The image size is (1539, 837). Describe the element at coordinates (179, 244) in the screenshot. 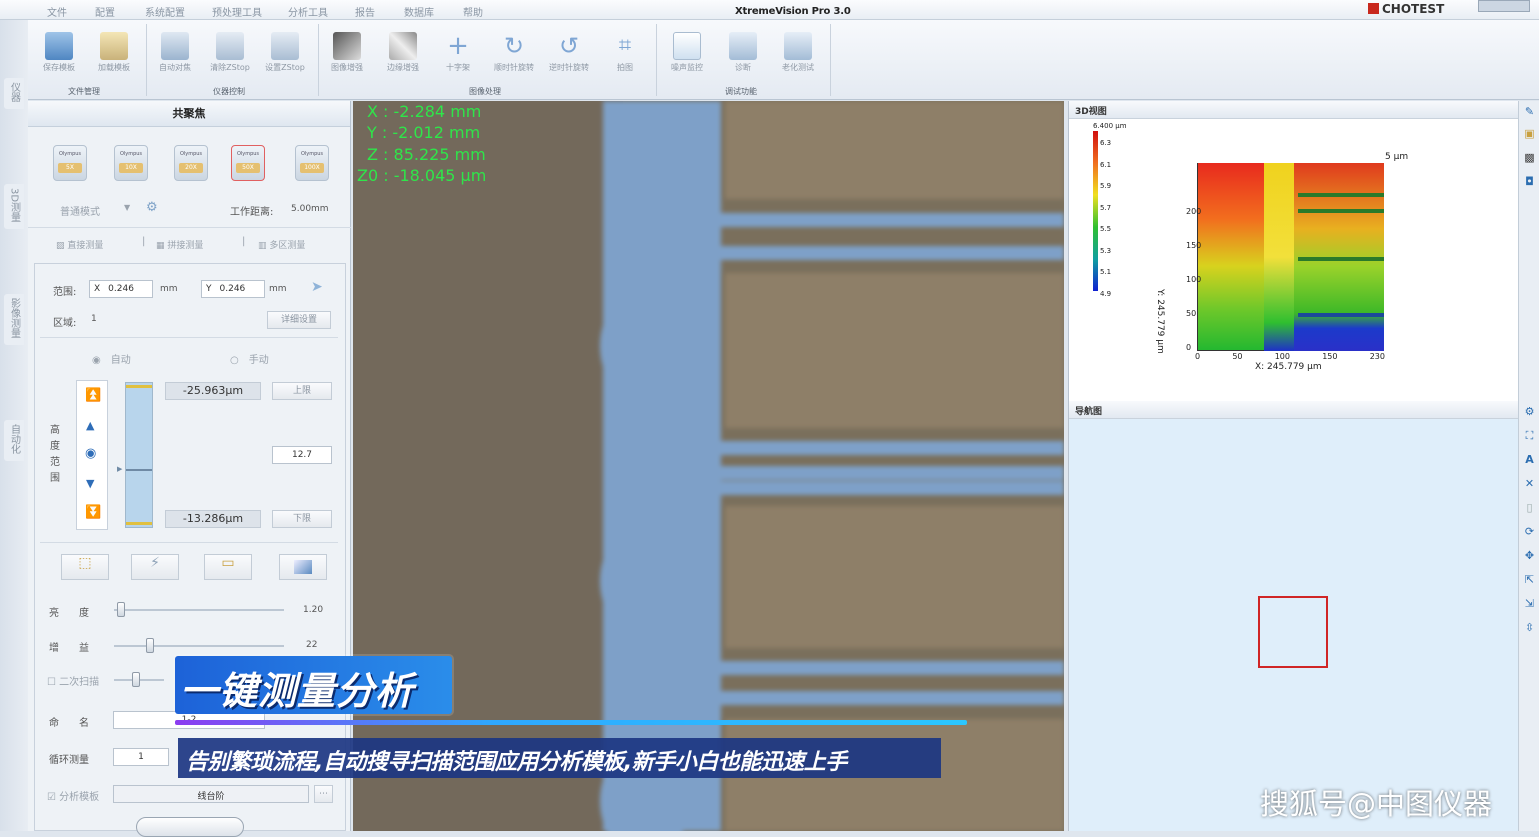

I see `stitch-measure-tab: ▦ 拼接测量` at that location.